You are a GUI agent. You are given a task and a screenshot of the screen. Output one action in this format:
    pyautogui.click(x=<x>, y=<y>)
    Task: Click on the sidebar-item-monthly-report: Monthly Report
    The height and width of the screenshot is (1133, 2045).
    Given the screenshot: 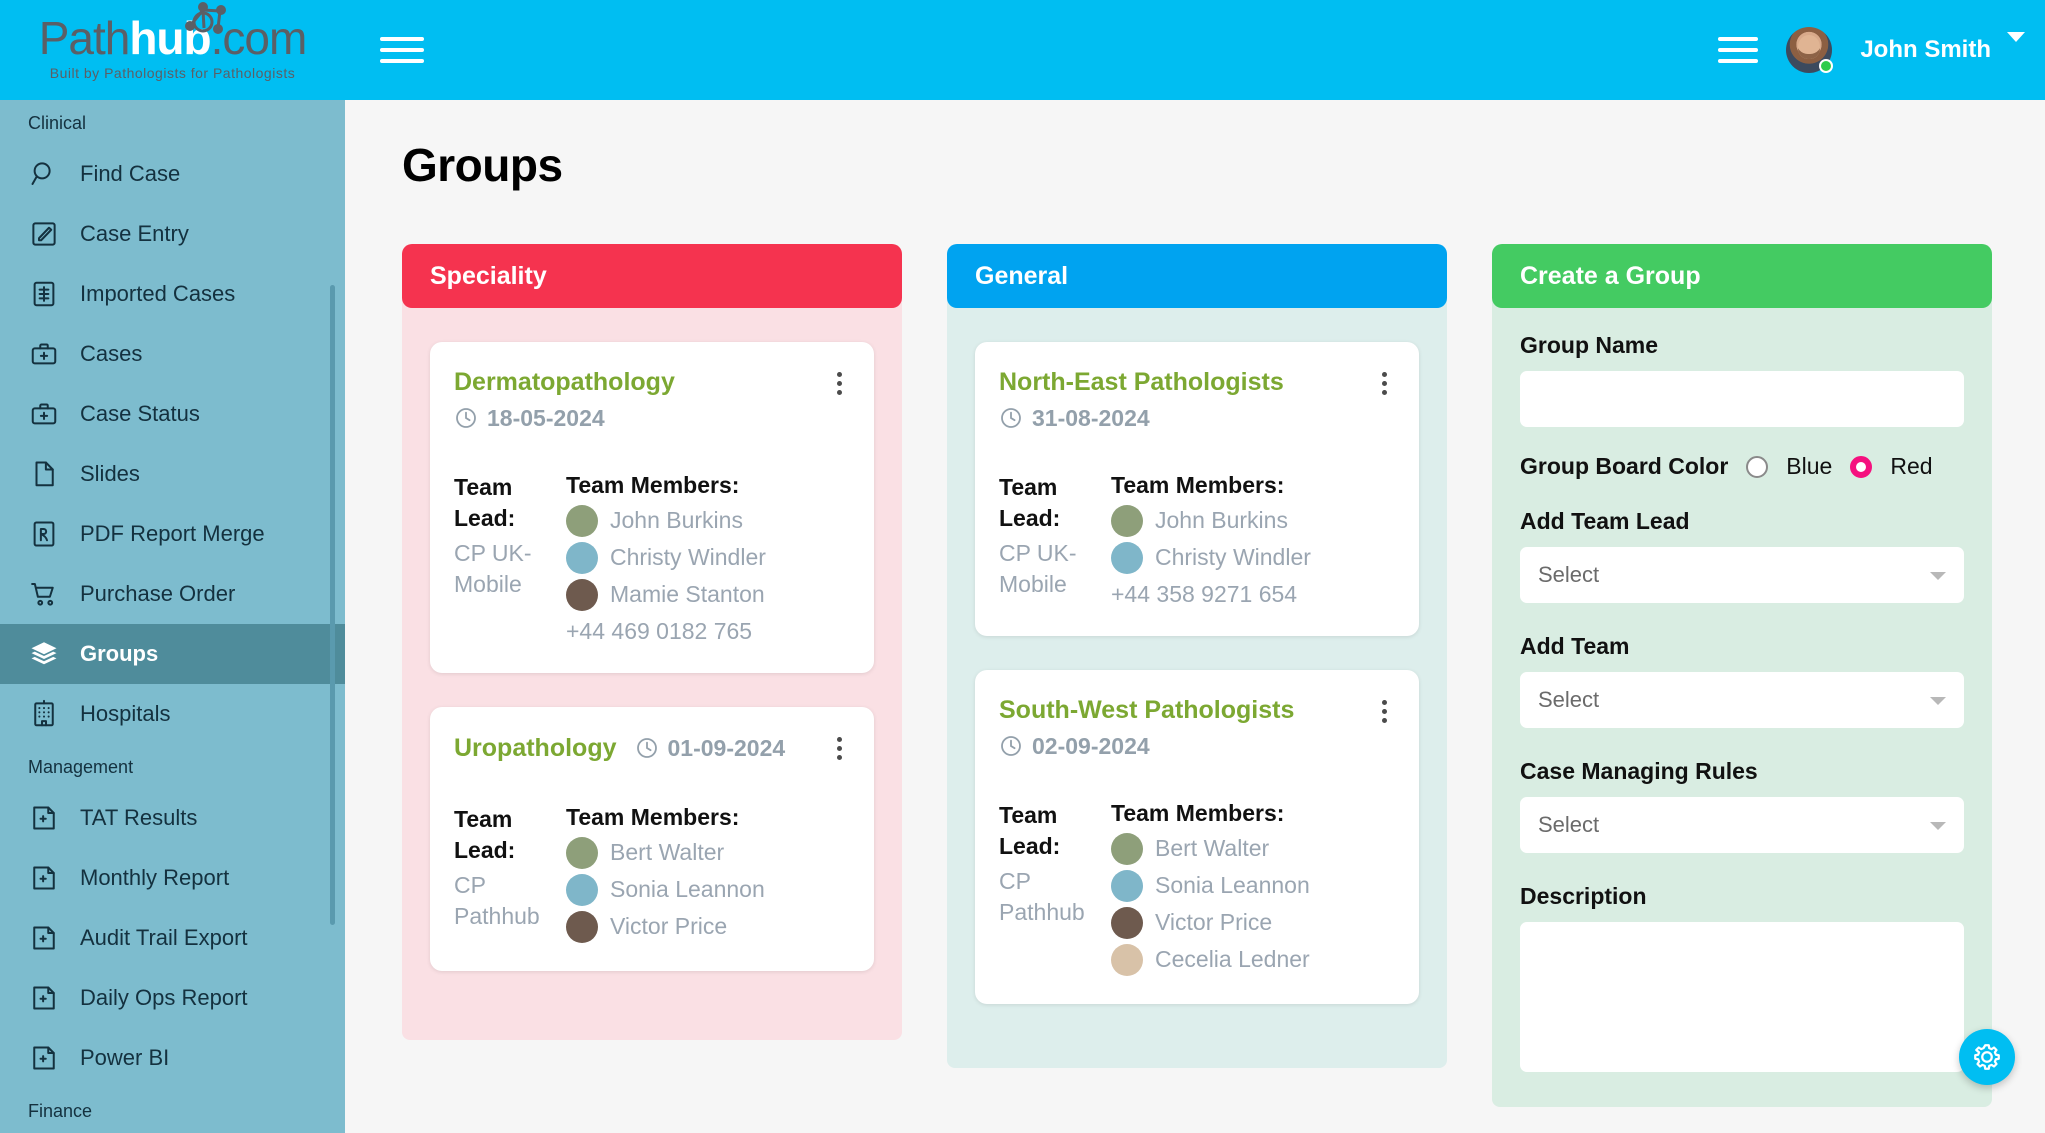 What is the action you would take?
    pyautogui.click(x=172, y=878)
    